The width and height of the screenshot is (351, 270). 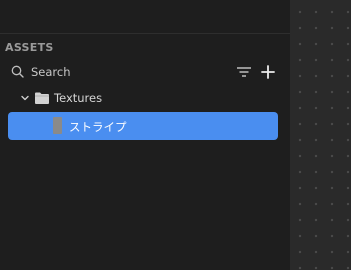 What do you see at coordinates (143, 126) in the screenshot?
I see `asset-row-selected: ストライプ` at bounding box center [143, 126].